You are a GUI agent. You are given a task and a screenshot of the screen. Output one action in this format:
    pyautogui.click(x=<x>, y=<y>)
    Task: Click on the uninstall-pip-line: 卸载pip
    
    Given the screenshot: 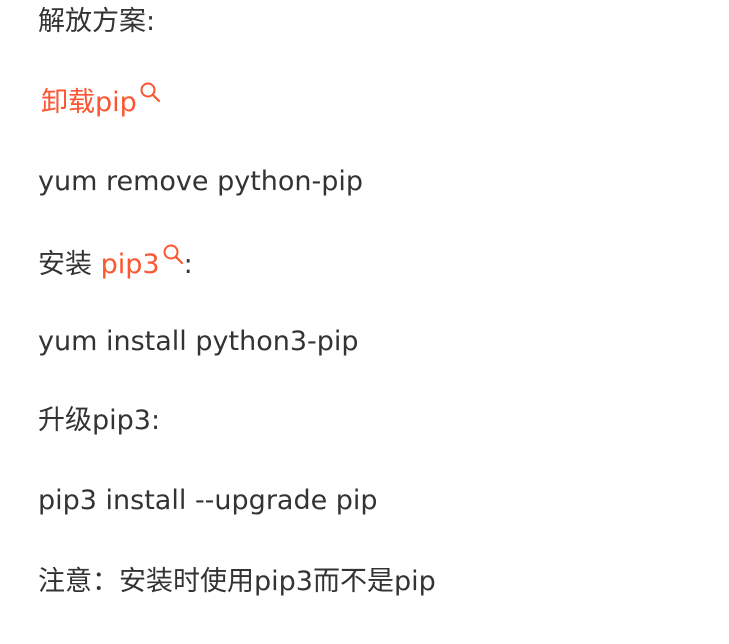 What is the action you would take?
    pyautogui.click(x=101, y=101)
    